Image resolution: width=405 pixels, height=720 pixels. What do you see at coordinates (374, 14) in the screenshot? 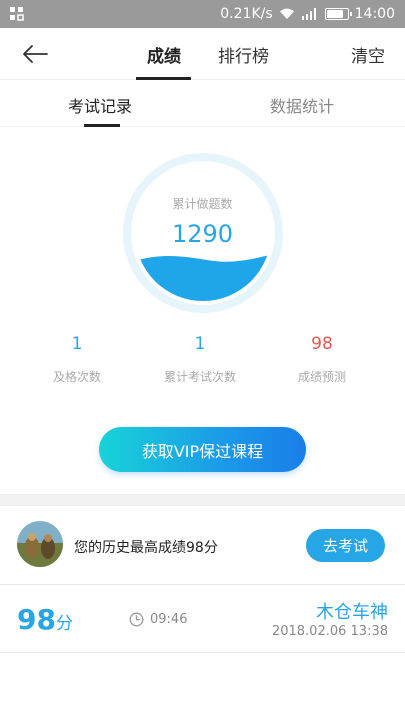
I see `clock-time: 14:00` at bounding box center [374, 14].